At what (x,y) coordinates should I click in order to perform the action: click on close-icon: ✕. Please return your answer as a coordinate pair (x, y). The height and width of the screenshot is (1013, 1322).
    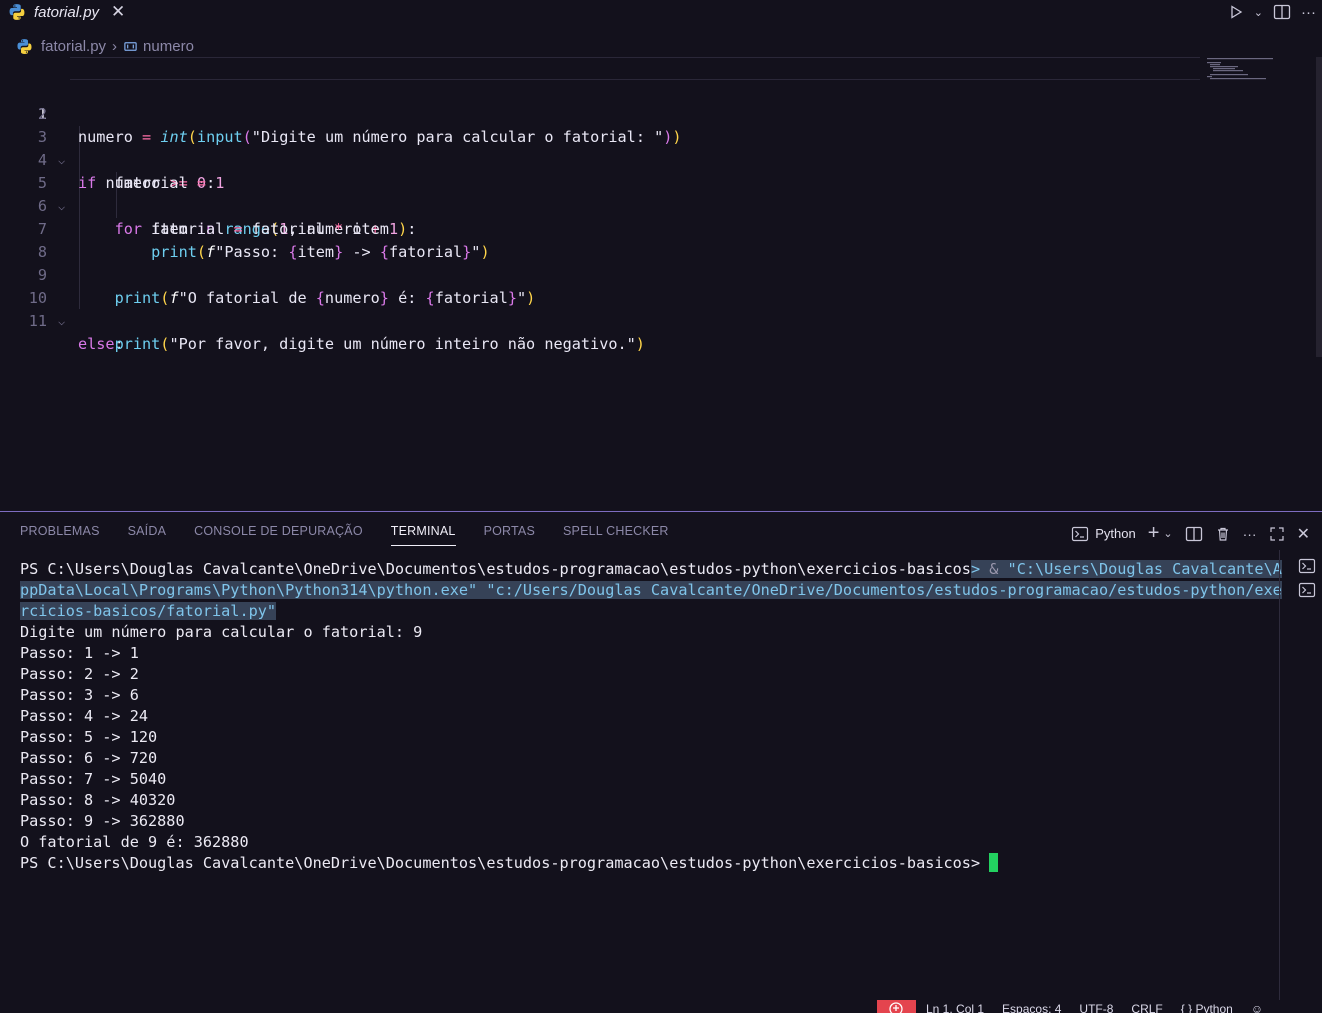
    Looking at the image, I should click on (118, 12).